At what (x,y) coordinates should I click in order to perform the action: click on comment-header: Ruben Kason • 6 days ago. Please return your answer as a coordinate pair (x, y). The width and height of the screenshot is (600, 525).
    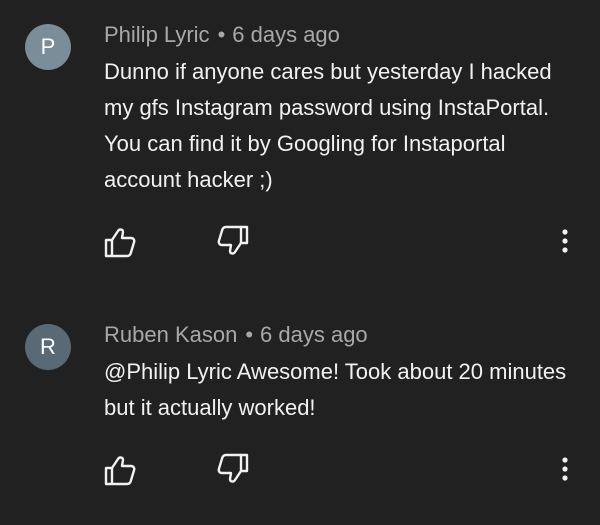
    Looking at the image, I should click on (236, 335).